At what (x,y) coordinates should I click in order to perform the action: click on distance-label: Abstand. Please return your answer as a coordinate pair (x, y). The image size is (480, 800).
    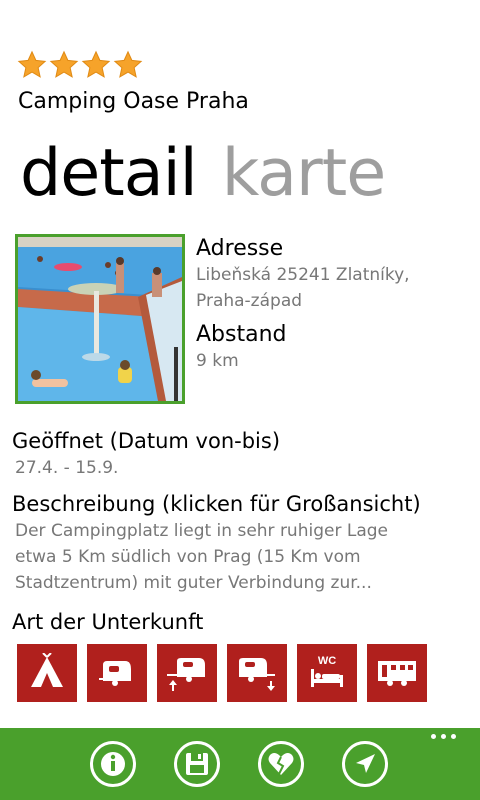
    Looking at the image, I should click on (241, 334).